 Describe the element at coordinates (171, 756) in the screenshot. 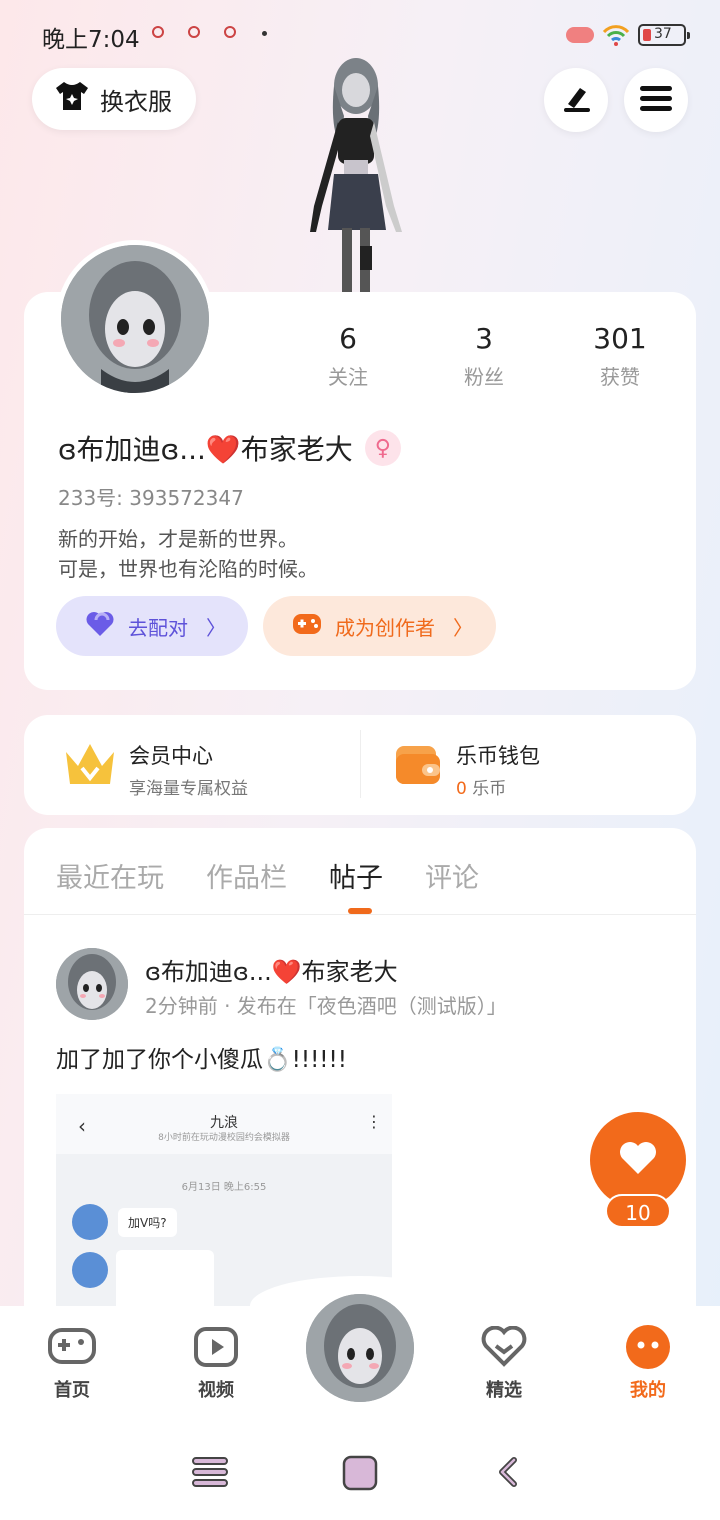

I see `vip-title: 会员中心` at that location.